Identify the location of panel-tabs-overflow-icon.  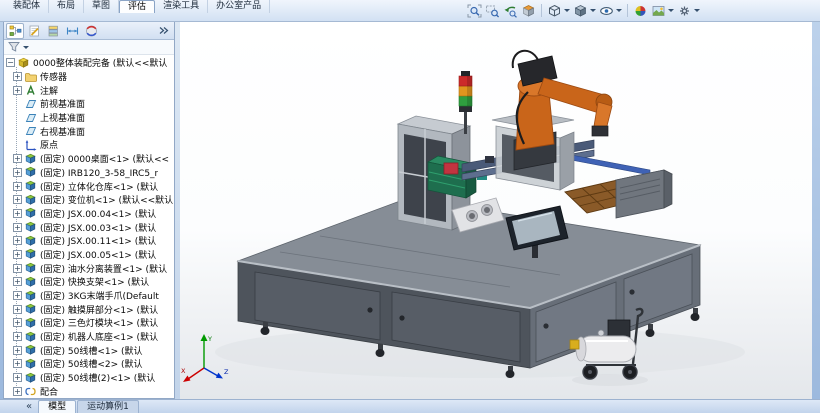
(163, 31).